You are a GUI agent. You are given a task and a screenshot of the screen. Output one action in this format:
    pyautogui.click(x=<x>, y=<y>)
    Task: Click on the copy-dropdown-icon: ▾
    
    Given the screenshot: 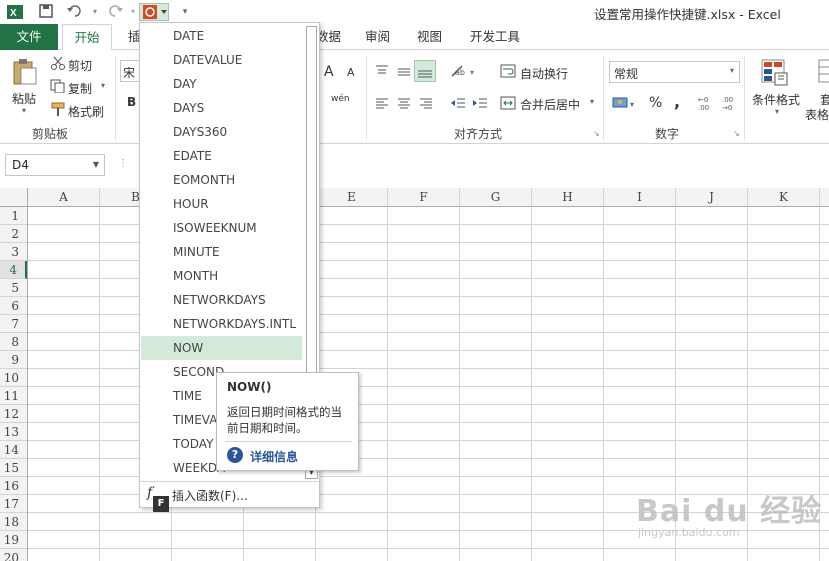 What is the action you would take?
    pyautogui.click(x=103, y=85)
    